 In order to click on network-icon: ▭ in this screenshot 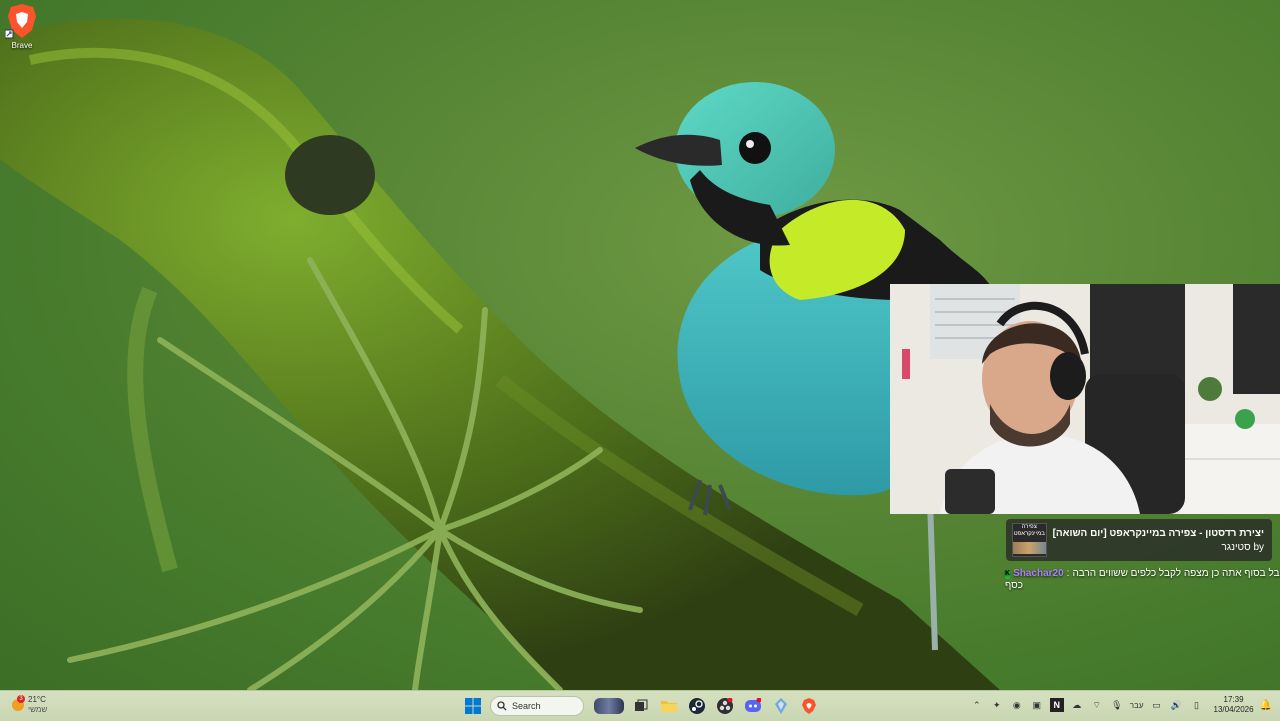, I will do `click(1157, 705)`.